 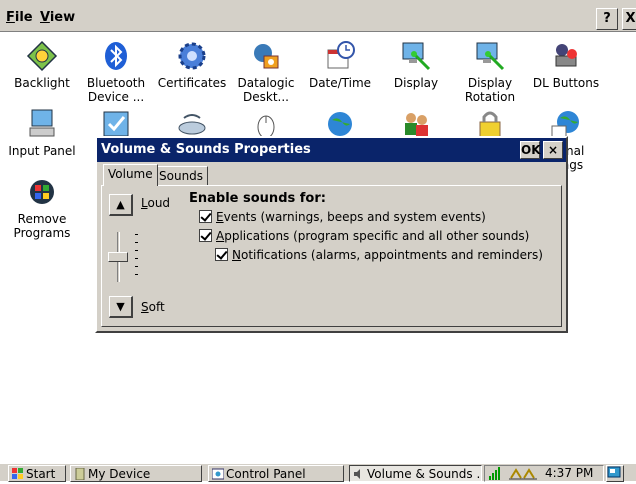 What do you see at coordinates (359, 474) in the screenshot?
I see `speaker-icon` at bounding box center [359, 474].